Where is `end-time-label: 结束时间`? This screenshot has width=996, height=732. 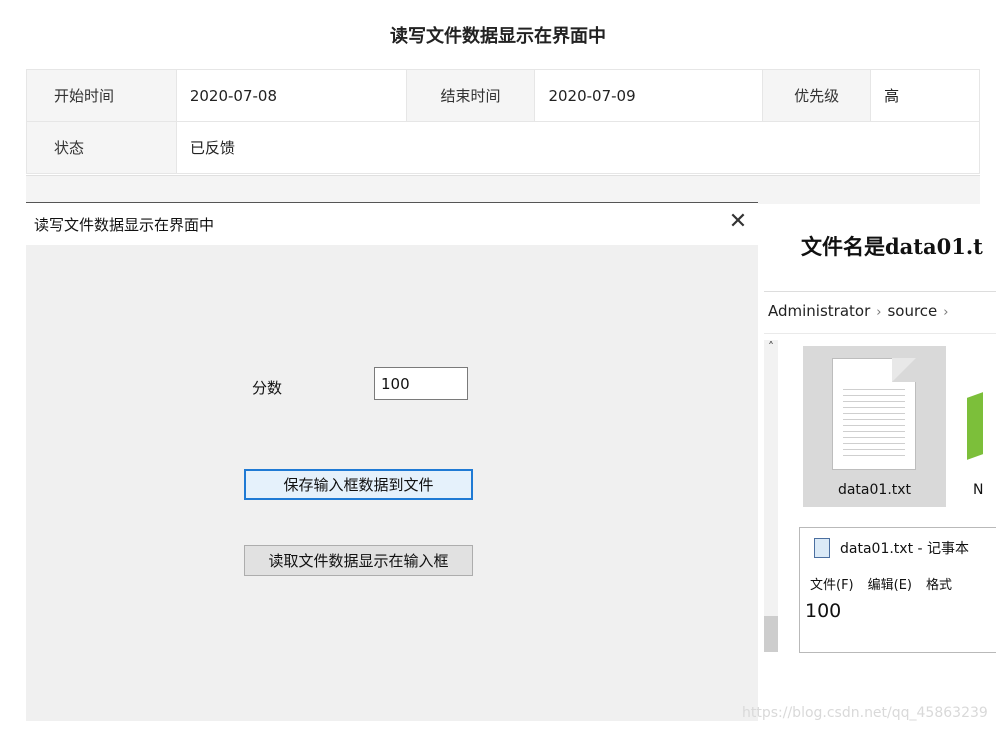 end-time-label: 结束时间 is located at coordinates (470, 95).